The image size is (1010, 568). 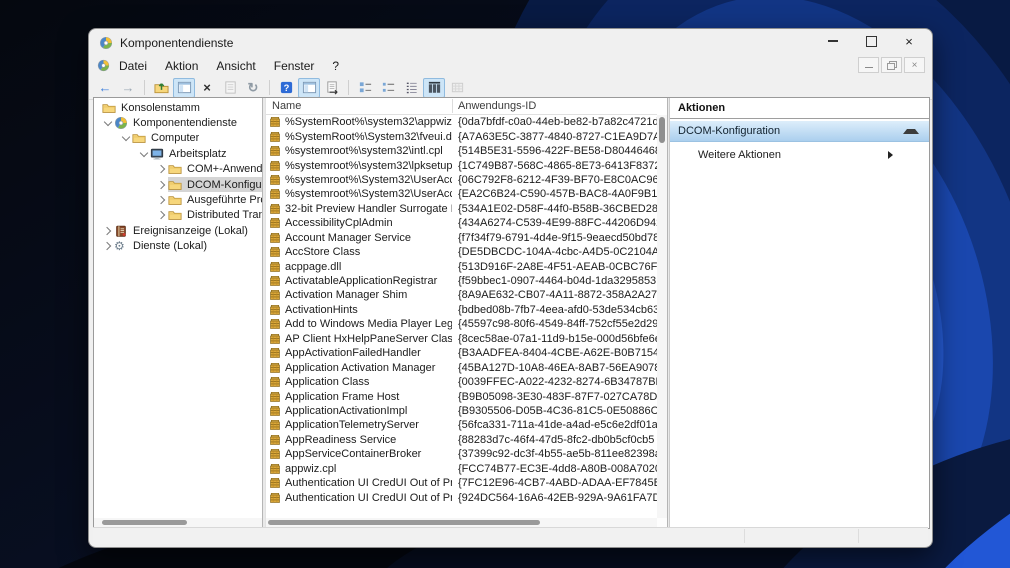 I want to click on actions-title: Aktionen, so click(x=702, y=108).